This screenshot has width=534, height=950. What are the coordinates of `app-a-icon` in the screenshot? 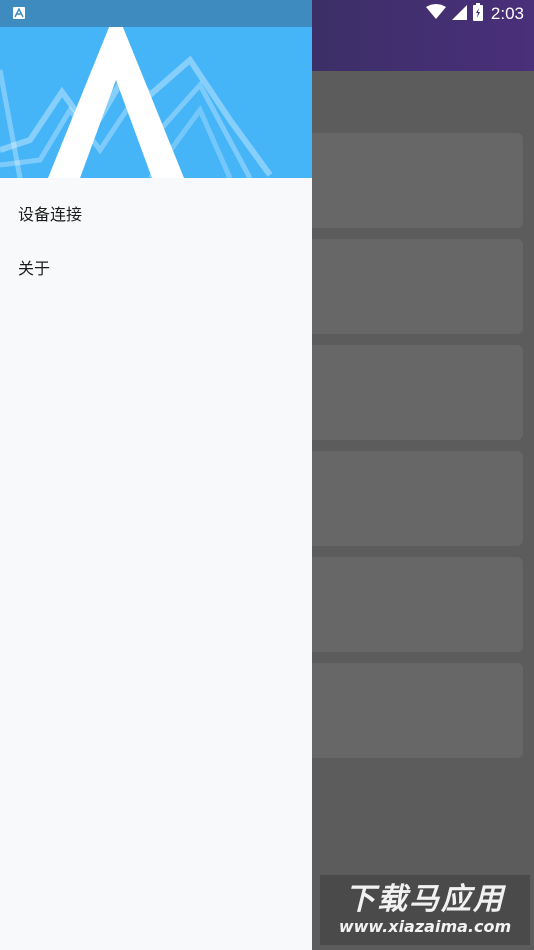 It's located at (19, 13).